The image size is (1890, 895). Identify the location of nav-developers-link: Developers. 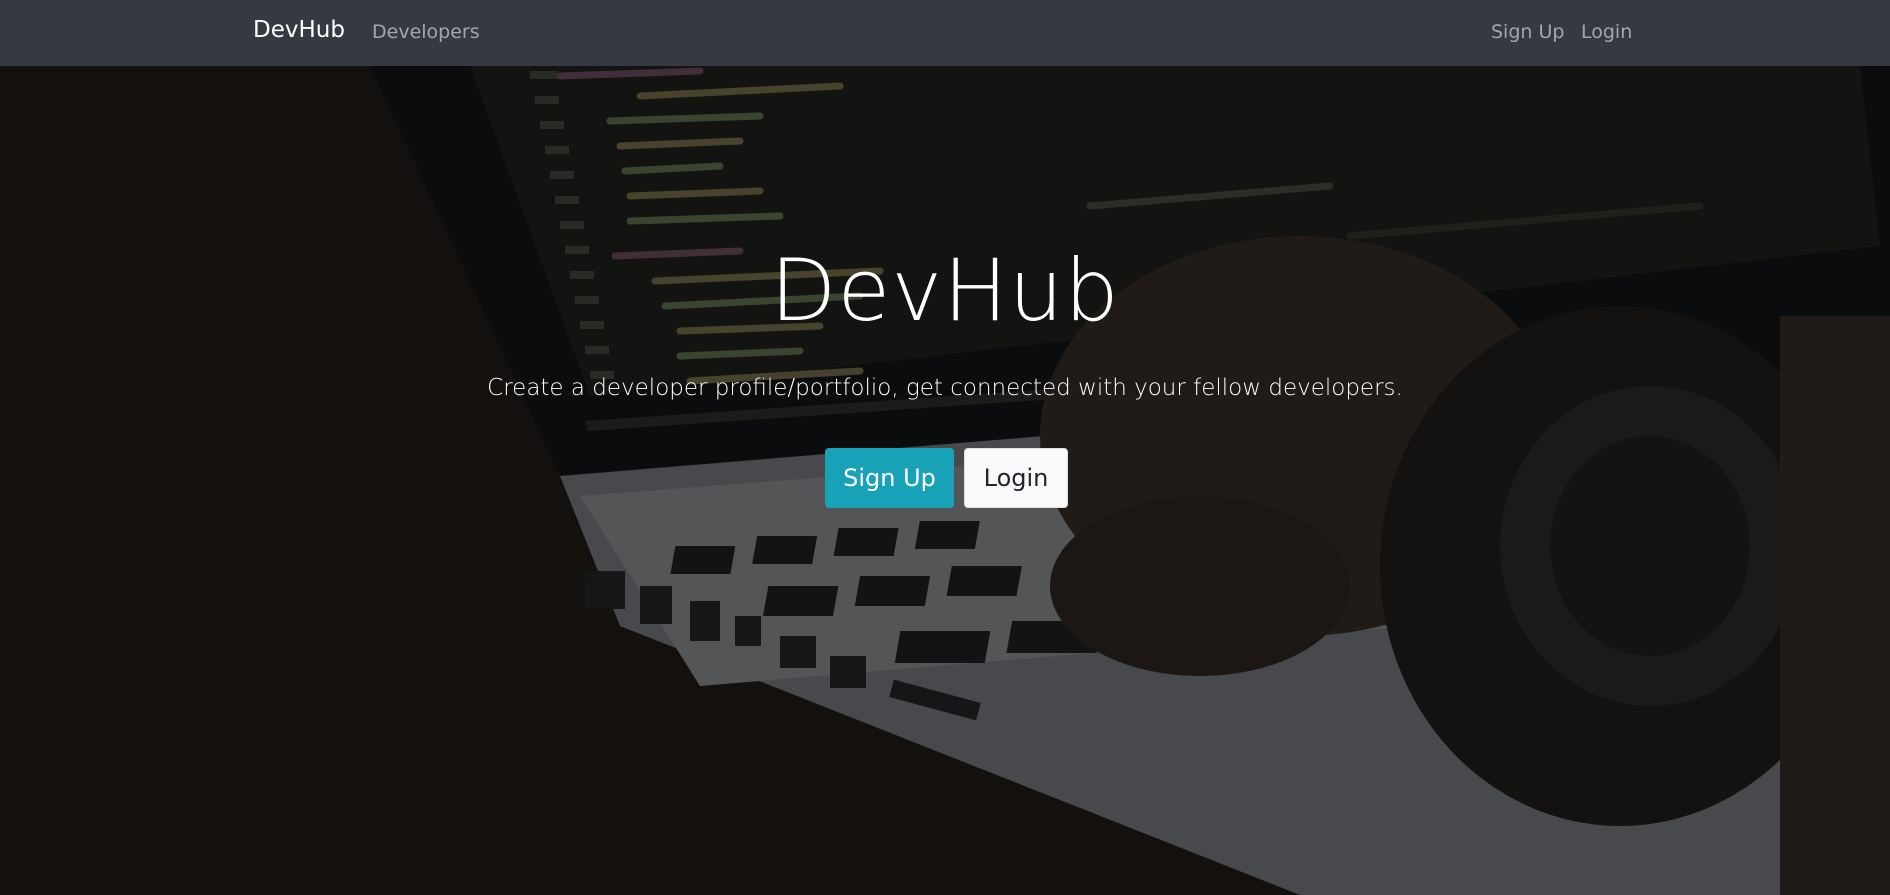
(426, 32).